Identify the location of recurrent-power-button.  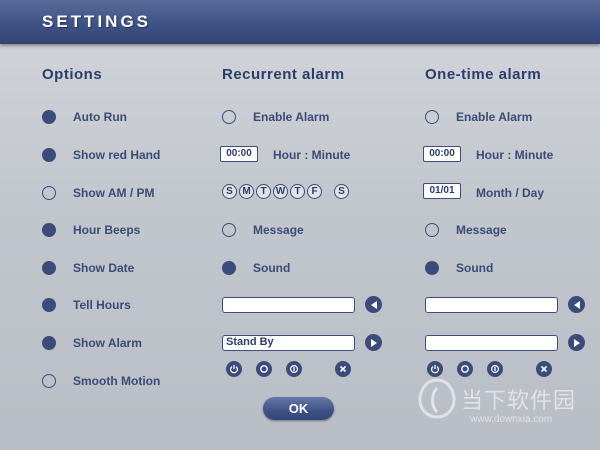
(234, 369).